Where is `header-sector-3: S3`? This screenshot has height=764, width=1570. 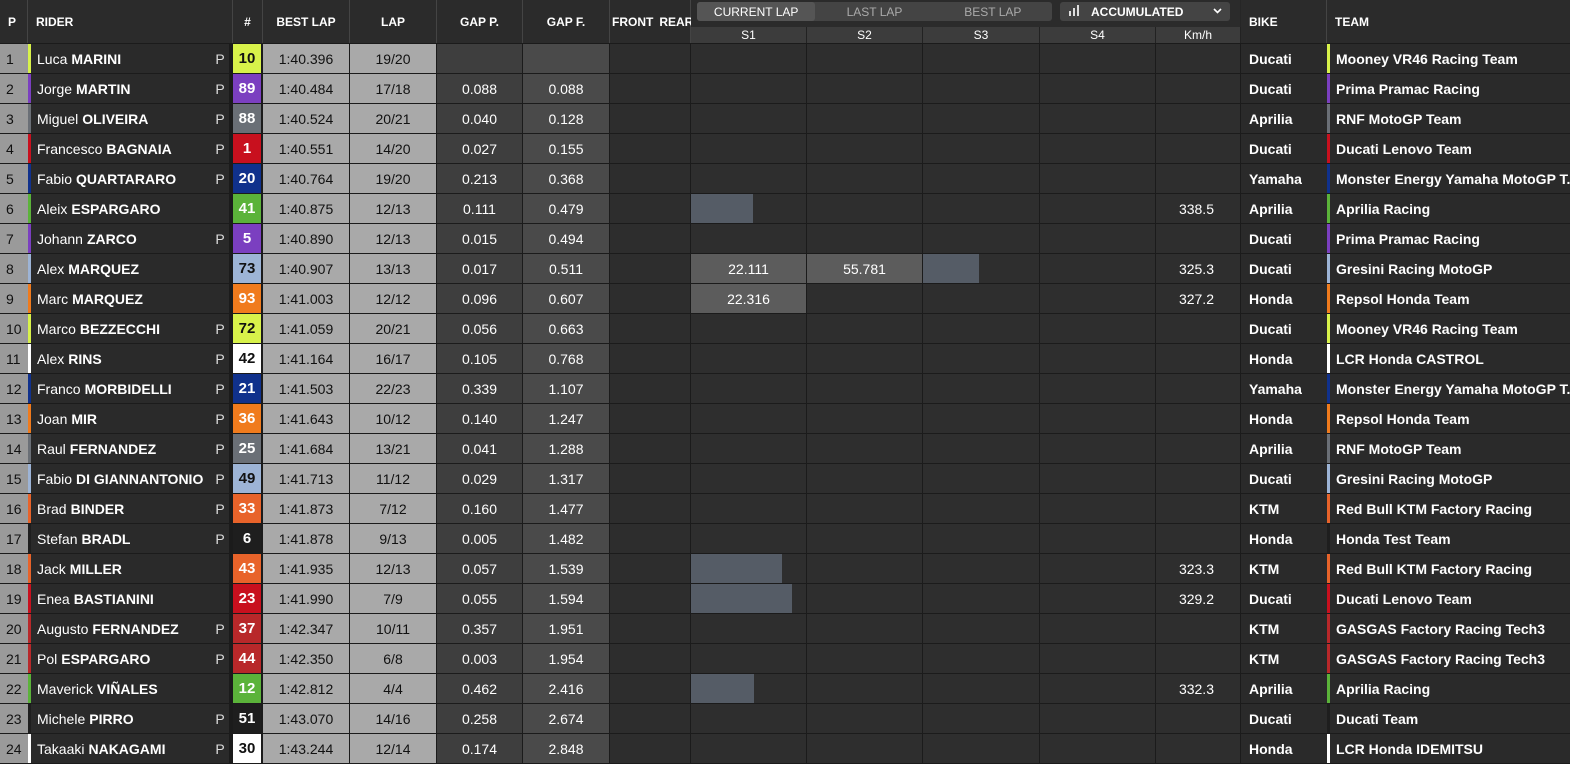 header-sector-3: S3 is located at coordinates (981, 35).